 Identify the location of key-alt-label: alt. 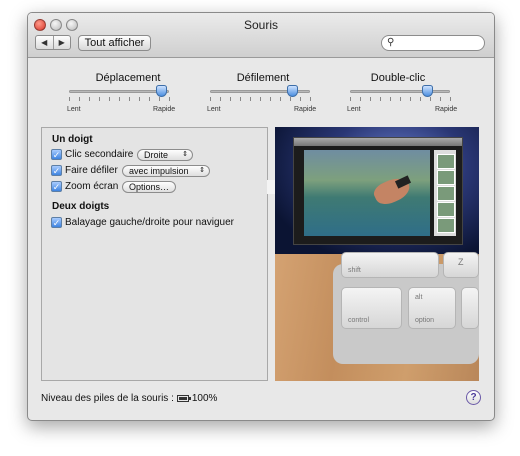
(419, 297).